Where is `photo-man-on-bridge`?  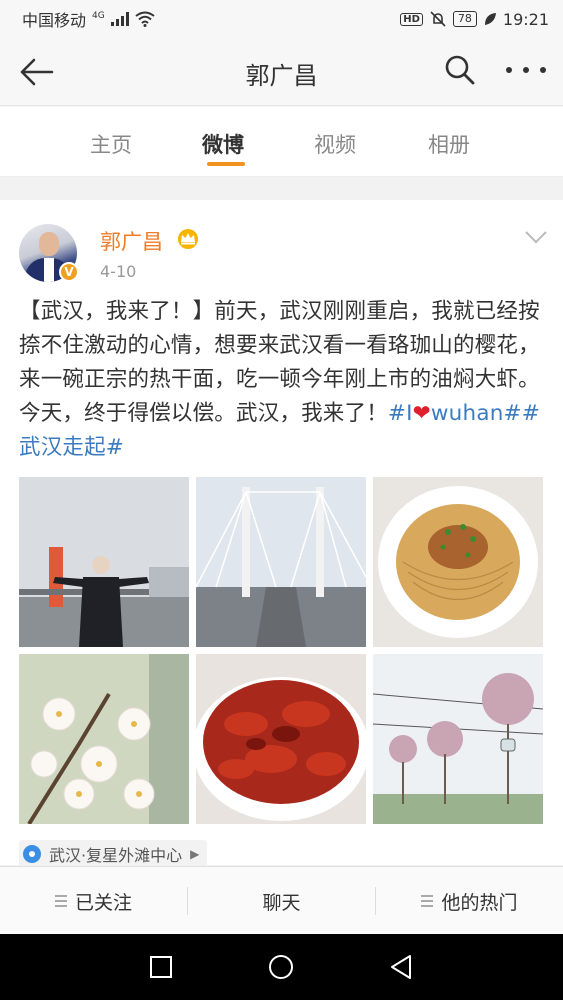
photo-man-on-bridge is located at coordinates (104, 562).